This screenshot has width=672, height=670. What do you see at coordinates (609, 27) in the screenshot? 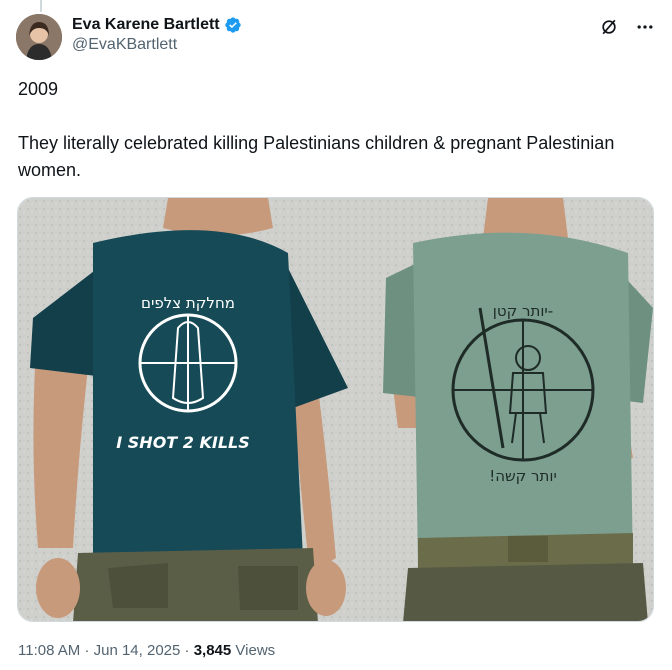
I see `grok-icon` at bounding box center [609, 27].